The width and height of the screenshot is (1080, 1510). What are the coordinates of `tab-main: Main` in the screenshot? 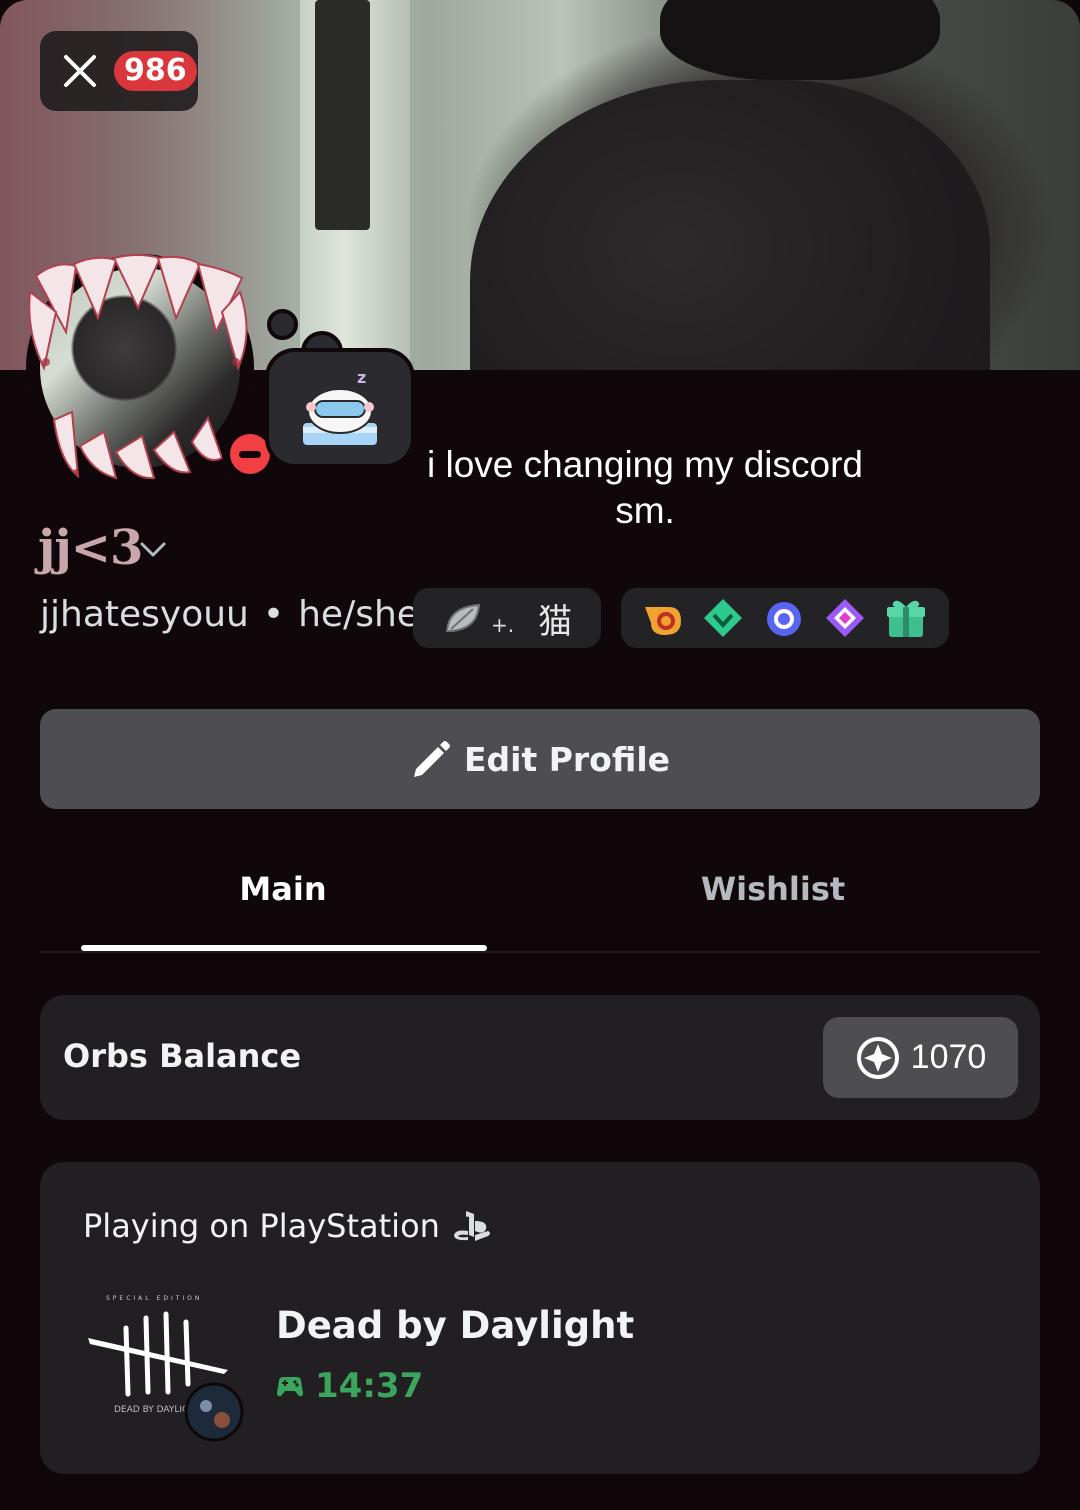 It's located at (283, 889).